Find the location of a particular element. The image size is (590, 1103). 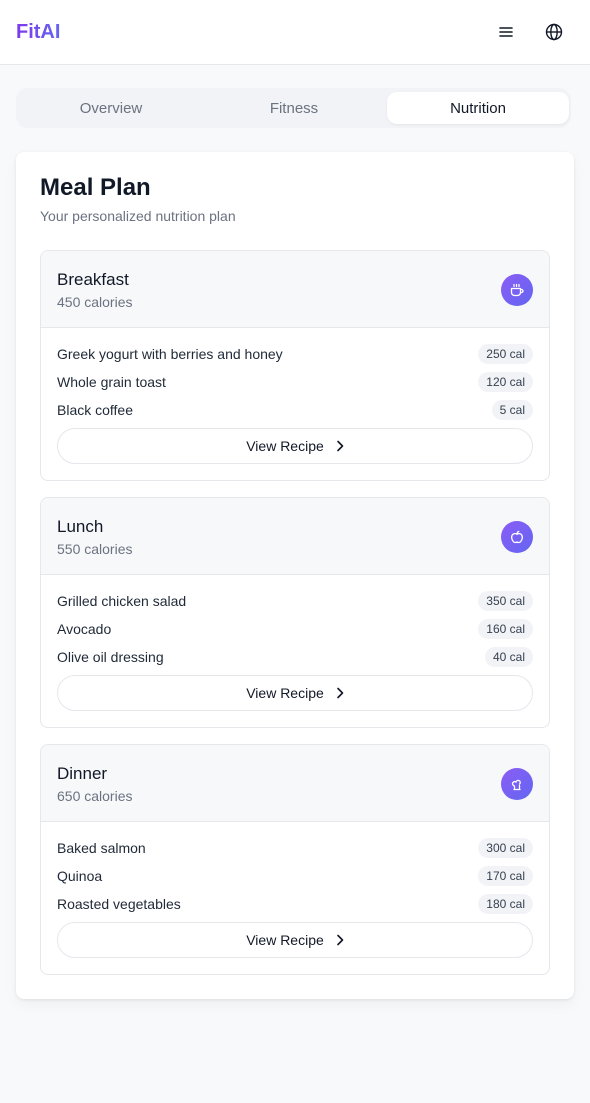

app-logo: FitAI is located at coordinates (38, 32).